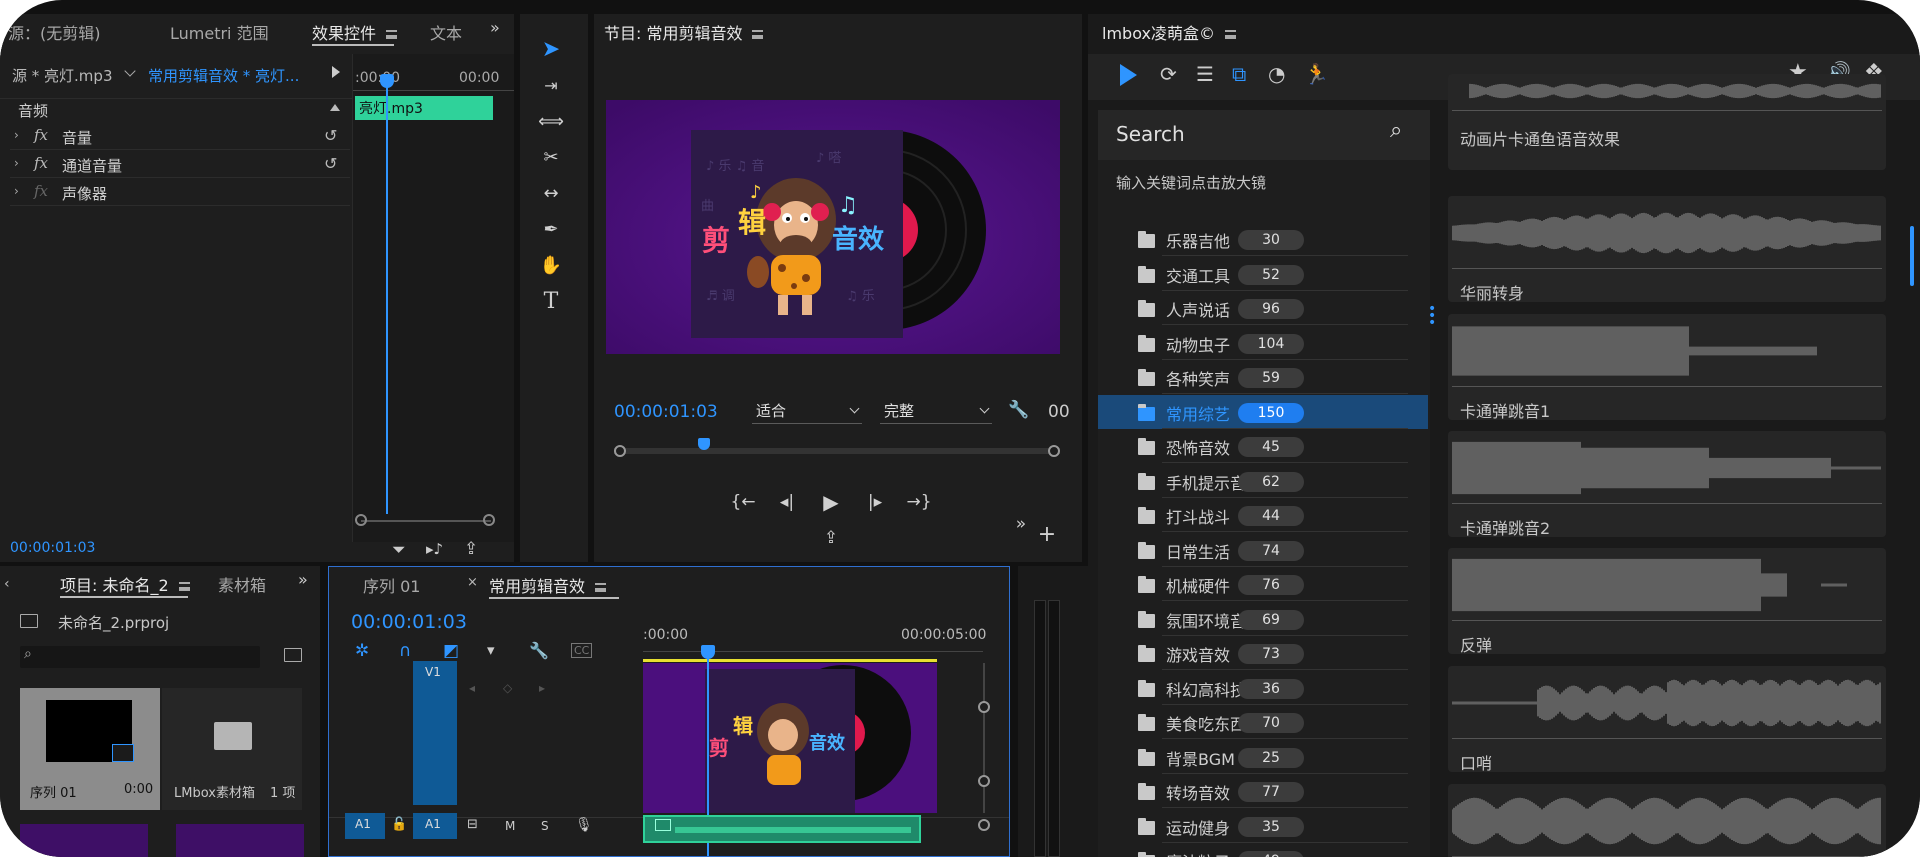 This screenshot has width=1920, height=857. I want to click on scroll-handle-bottom, so click(984, 781).